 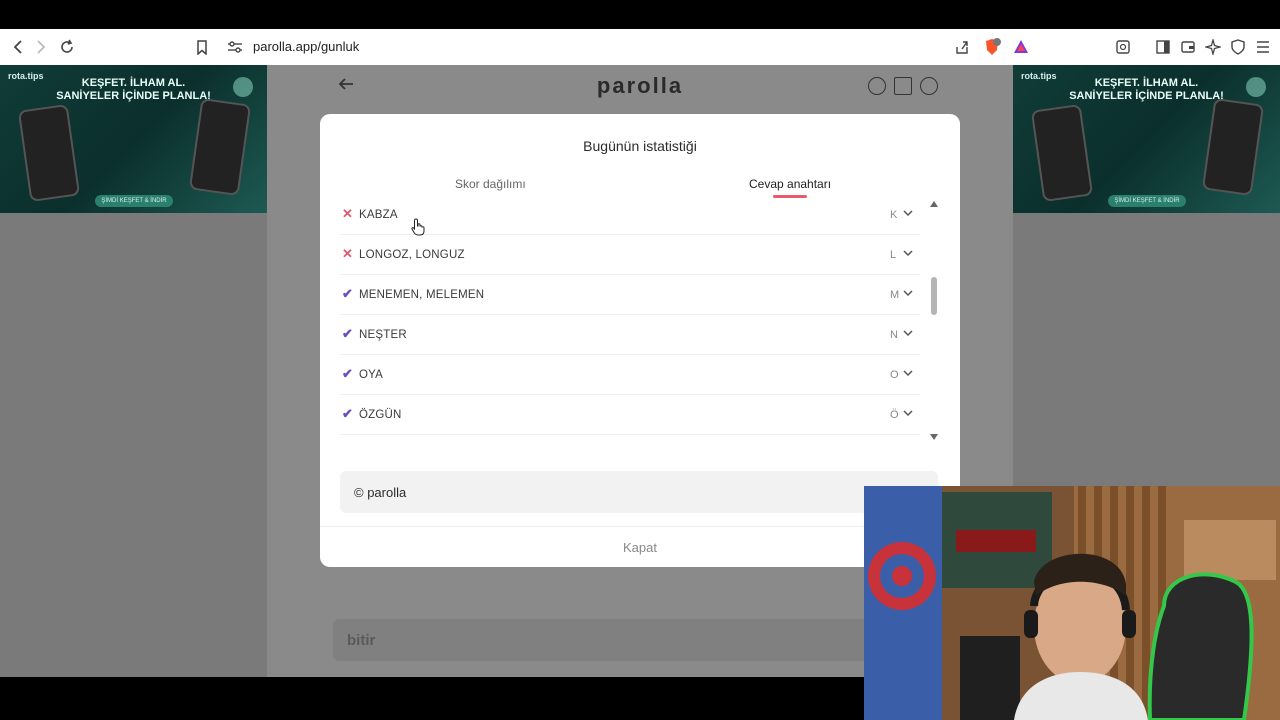 I want to click on scrollbar-thumb, so click(x=934, y=296).